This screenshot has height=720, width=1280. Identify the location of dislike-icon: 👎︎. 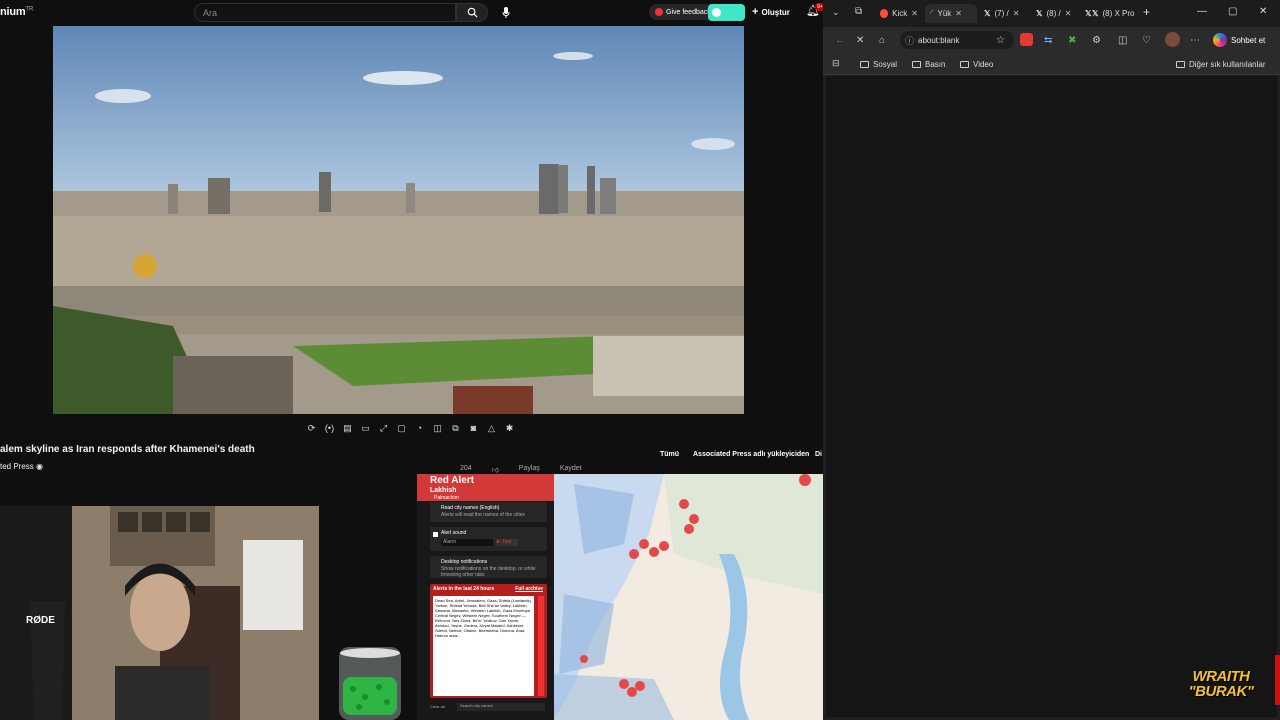
(495, 469).